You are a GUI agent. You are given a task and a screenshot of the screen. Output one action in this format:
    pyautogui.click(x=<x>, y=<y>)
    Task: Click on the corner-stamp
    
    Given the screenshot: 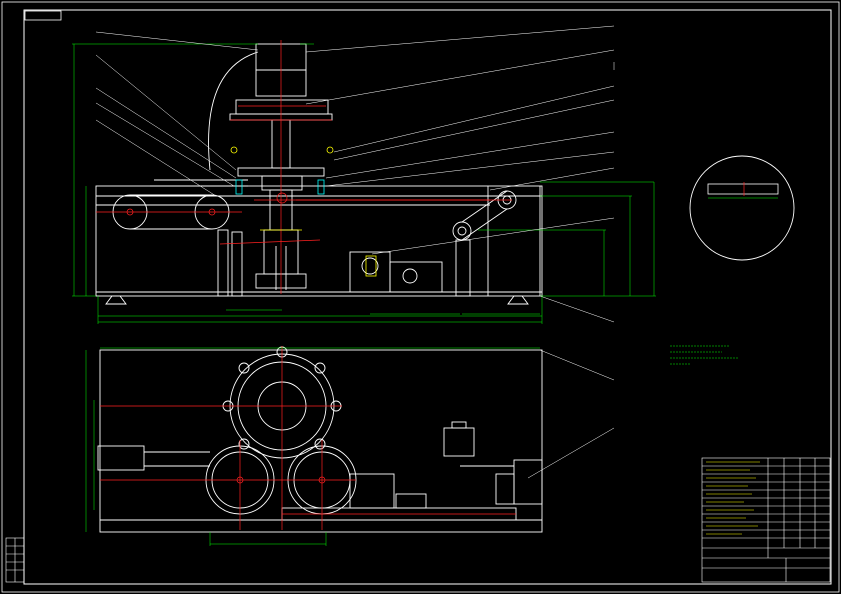 What is the action you would take?
    pyautogui.click(x=43, y=15)
    